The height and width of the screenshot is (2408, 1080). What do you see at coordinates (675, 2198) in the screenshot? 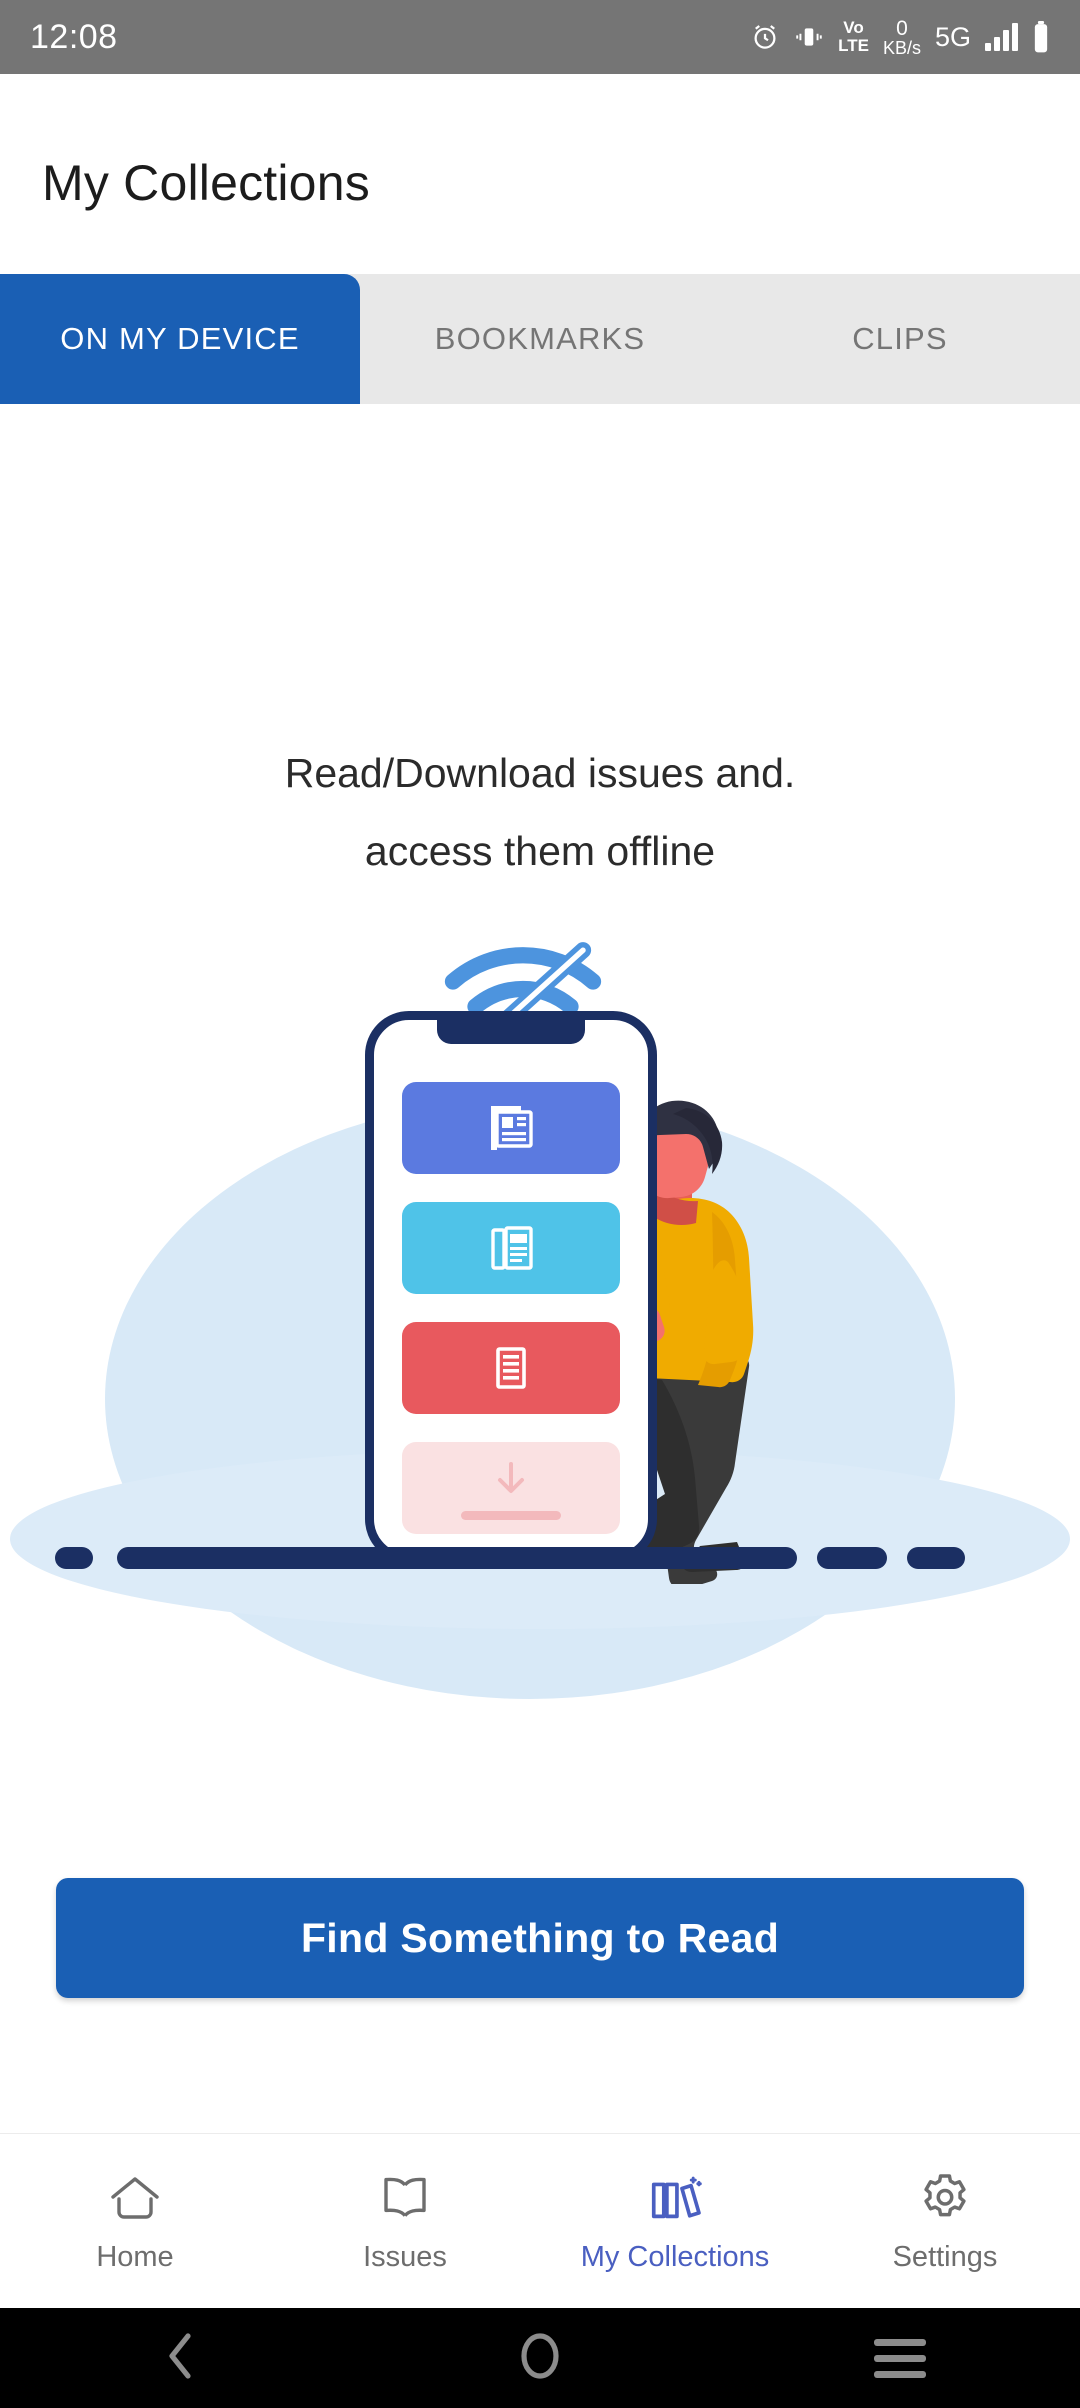
I see `books-stack-icon` at bounding box center [675, 2198].